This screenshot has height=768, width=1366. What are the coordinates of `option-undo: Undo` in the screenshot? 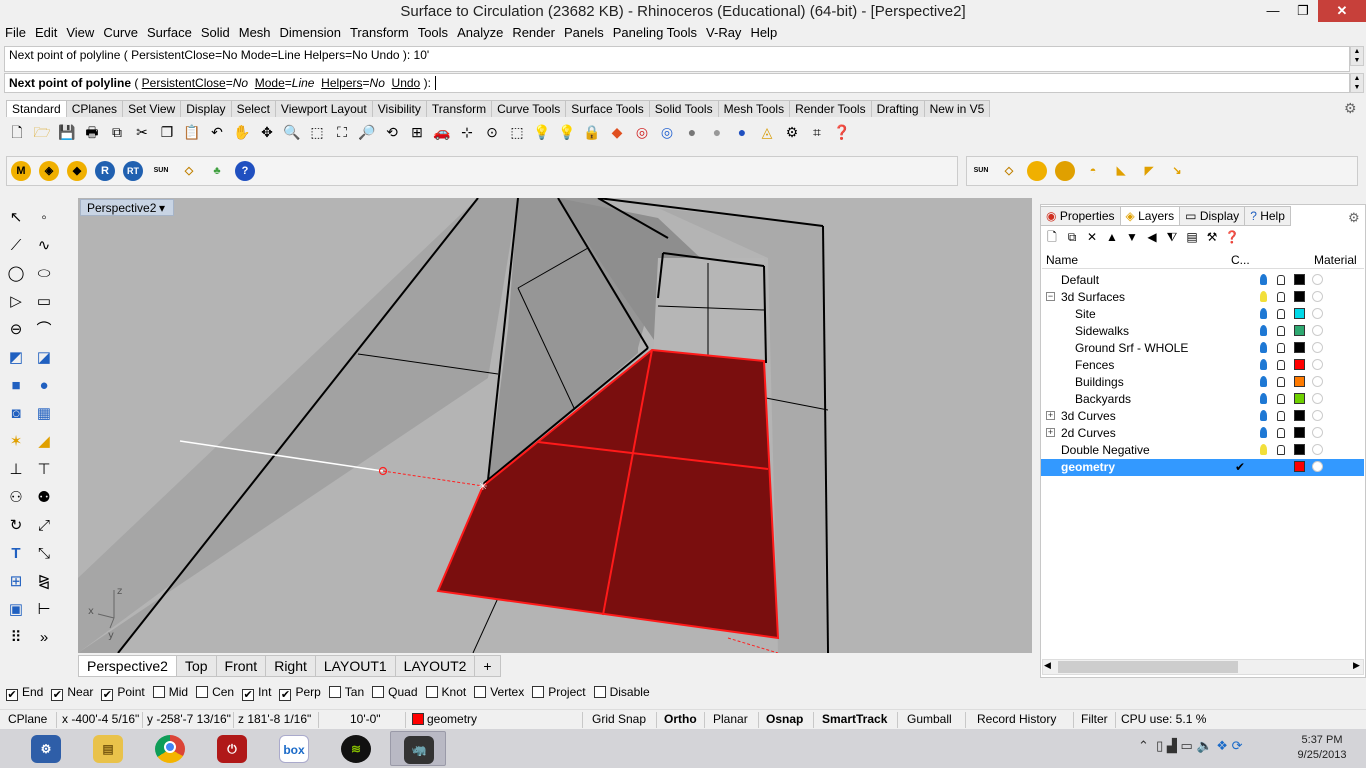 It's located at (406, 83).